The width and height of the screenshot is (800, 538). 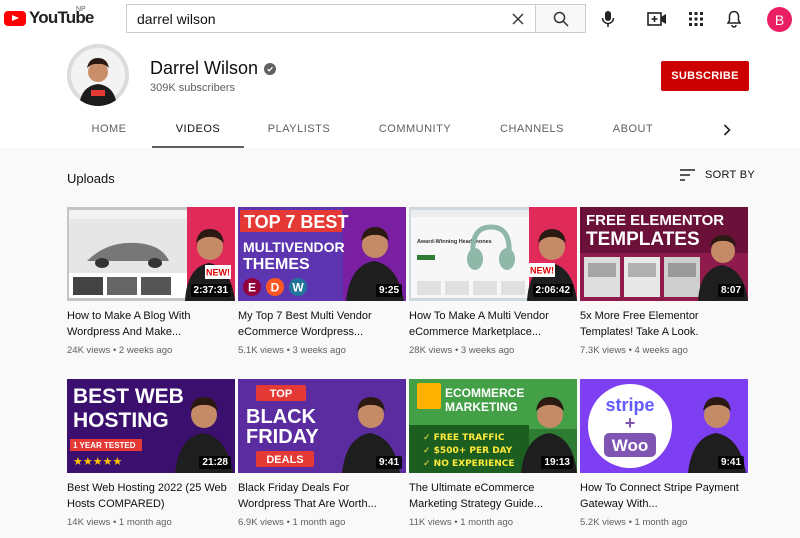 I want to click on subscribe-button: SUBSCRIBE, so click(x=705, y=76).